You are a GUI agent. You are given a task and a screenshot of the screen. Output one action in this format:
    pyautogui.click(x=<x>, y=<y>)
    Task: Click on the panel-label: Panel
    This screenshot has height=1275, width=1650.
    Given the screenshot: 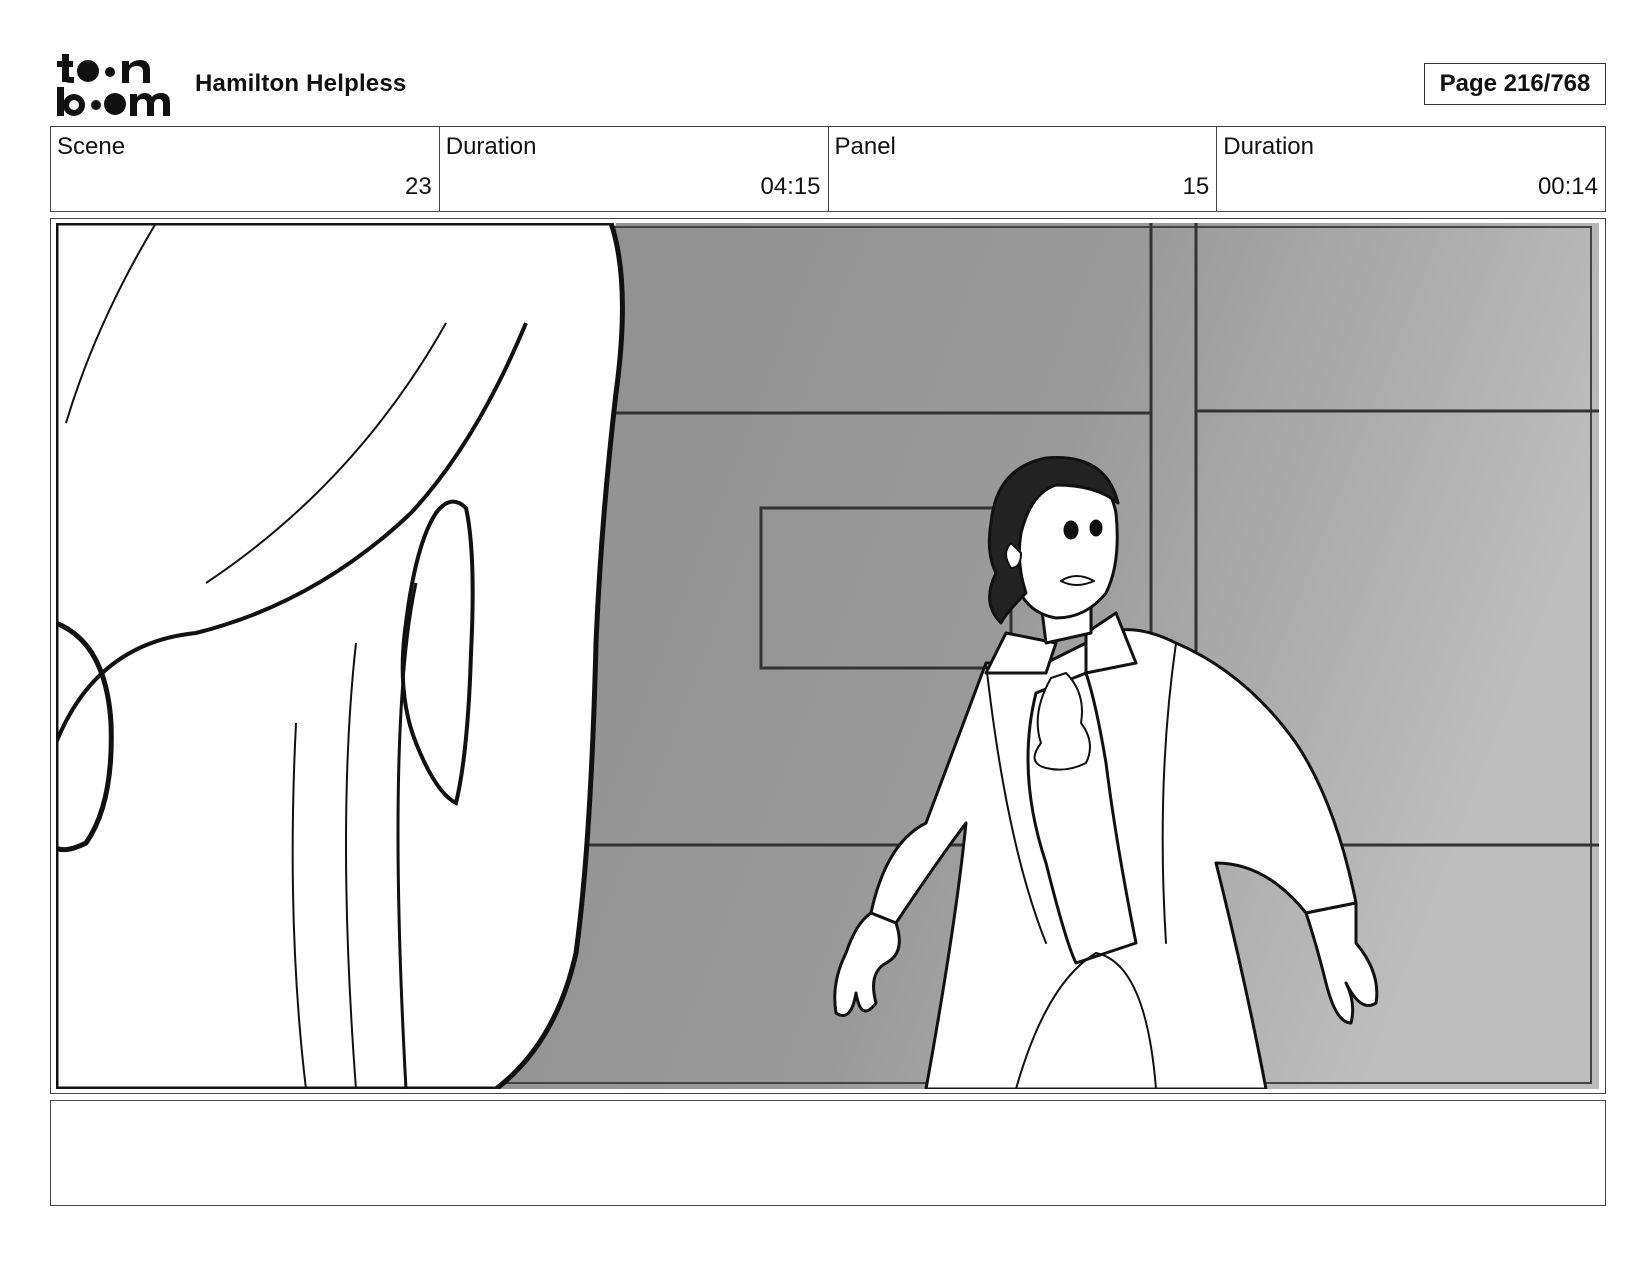 What is the action you would take?
    pyautogui.click(x=865, y=146)
    